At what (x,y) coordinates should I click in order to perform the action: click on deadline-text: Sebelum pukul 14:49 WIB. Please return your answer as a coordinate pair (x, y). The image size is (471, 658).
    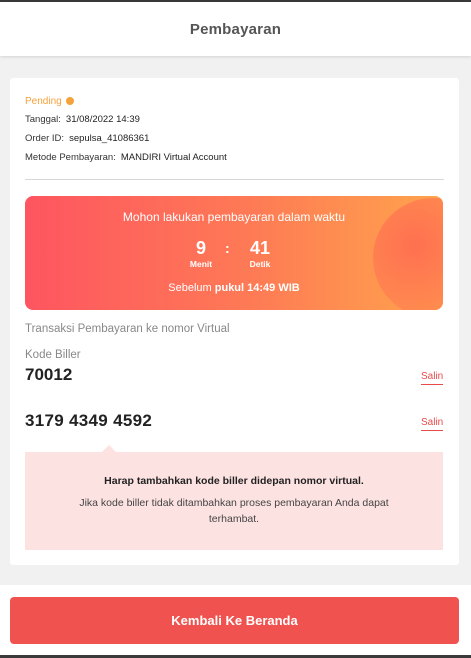
    Looking at the image, I should click on (234, 288).